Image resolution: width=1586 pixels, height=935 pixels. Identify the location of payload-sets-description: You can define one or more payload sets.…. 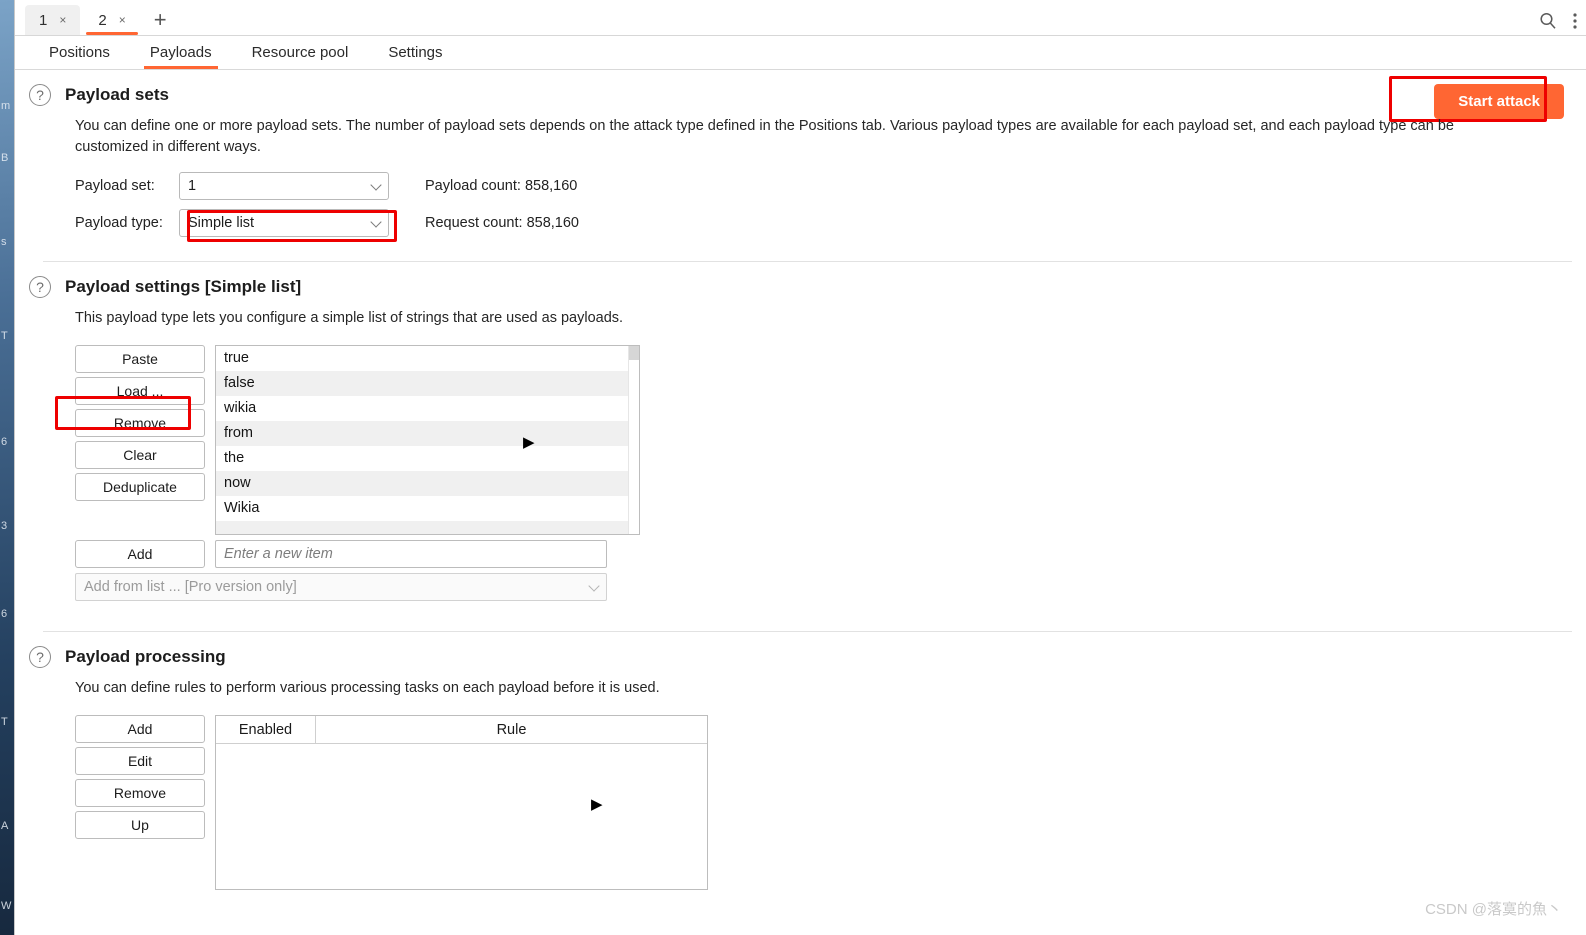
(764, 137).